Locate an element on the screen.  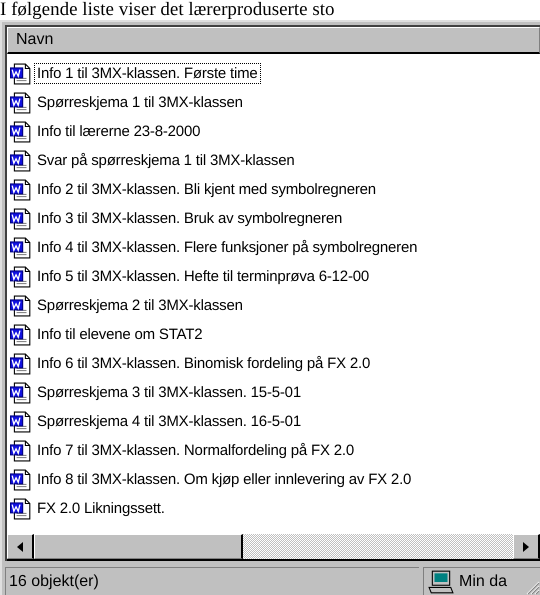
horizontal-scrollbar is located at coordinates (273, 547).